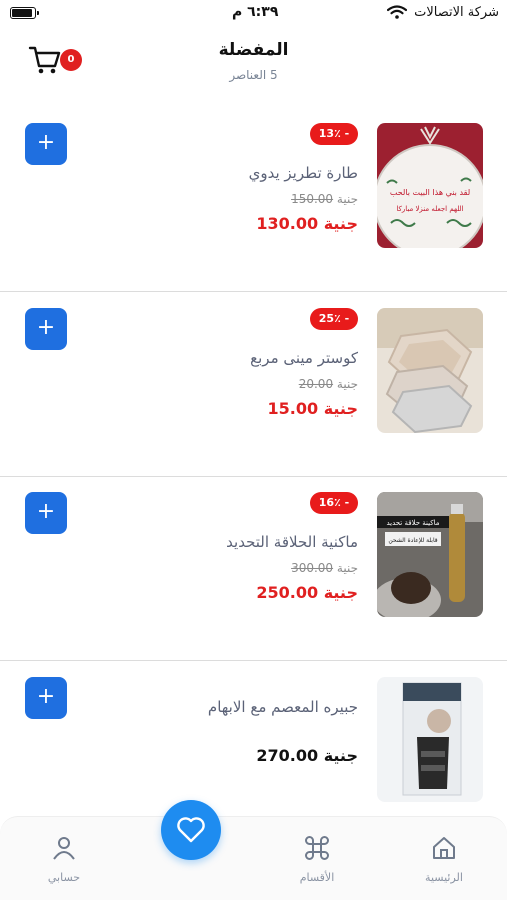 The height and width of the screenshot is (900, 507). Describe the element at coordinates (307, 223) in the screenshot. I see `product-price: جنية 130.00` at that location.